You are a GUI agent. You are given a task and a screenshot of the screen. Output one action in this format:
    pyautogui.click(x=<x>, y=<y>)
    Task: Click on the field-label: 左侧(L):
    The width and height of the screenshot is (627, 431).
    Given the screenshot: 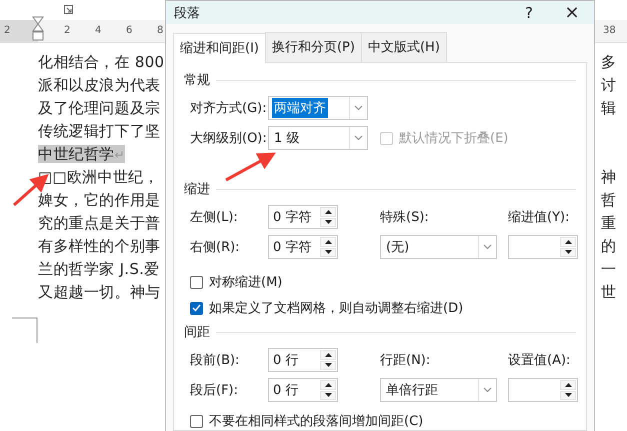 What is the action you would take?
    pyautogui.click(x=214, y=217)
    